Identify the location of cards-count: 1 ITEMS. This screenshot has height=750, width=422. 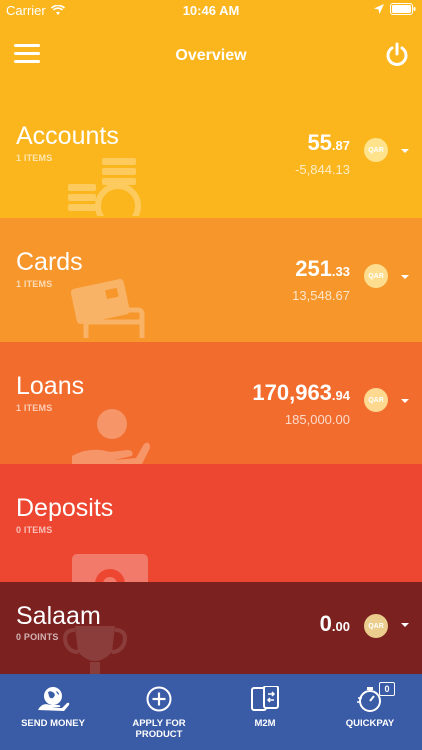
(34, 284).